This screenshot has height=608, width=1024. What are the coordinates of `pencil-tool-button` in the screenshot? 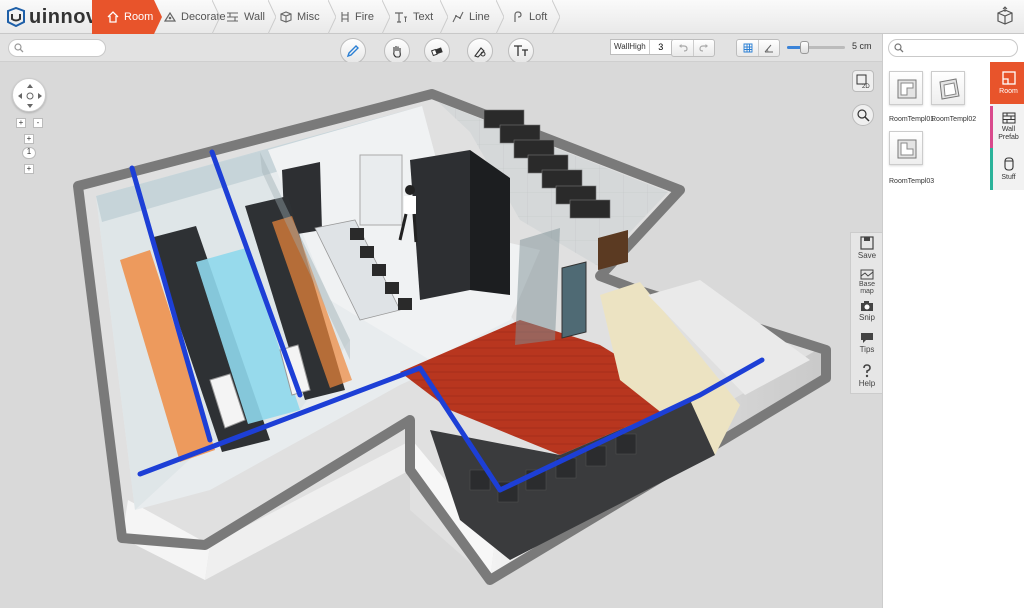 It's located at (353, 51).